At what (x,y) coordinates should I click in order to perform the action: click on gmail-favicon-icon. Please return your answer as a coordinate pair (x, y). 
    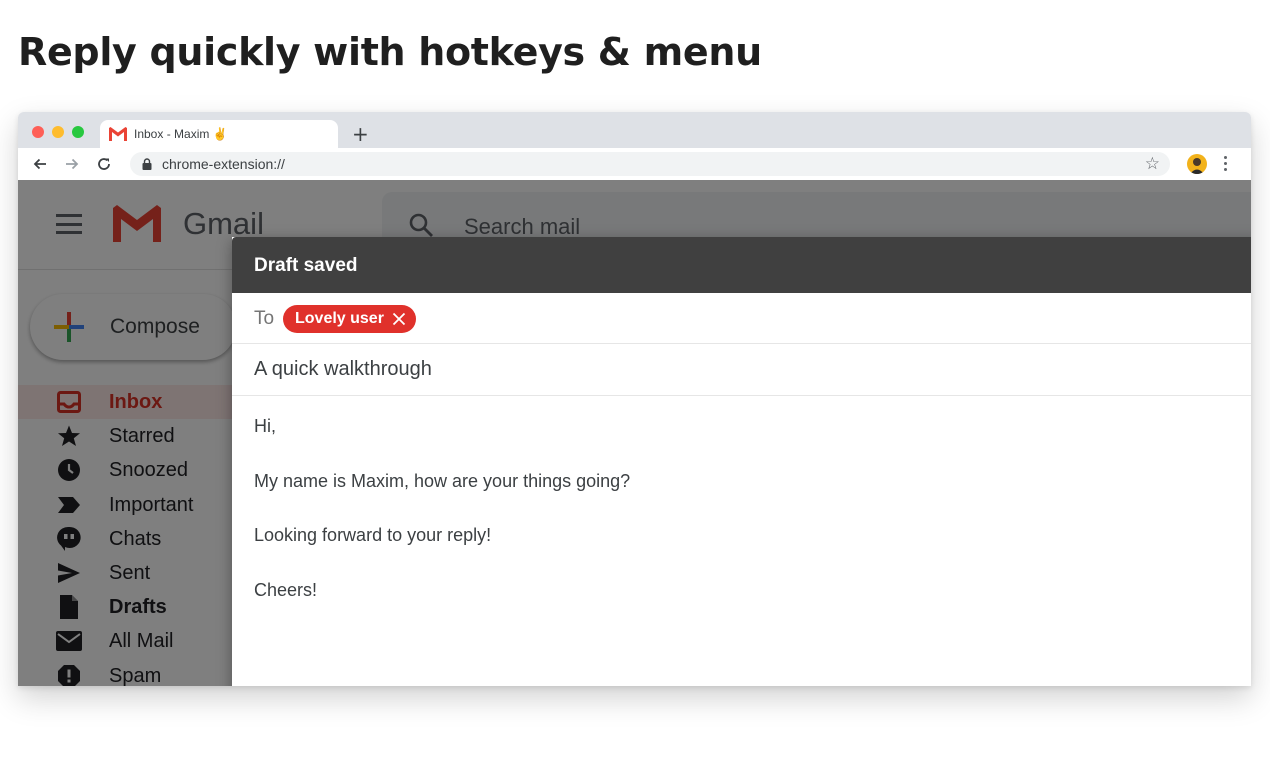
    Looking at the image, I should click on (118, 134).